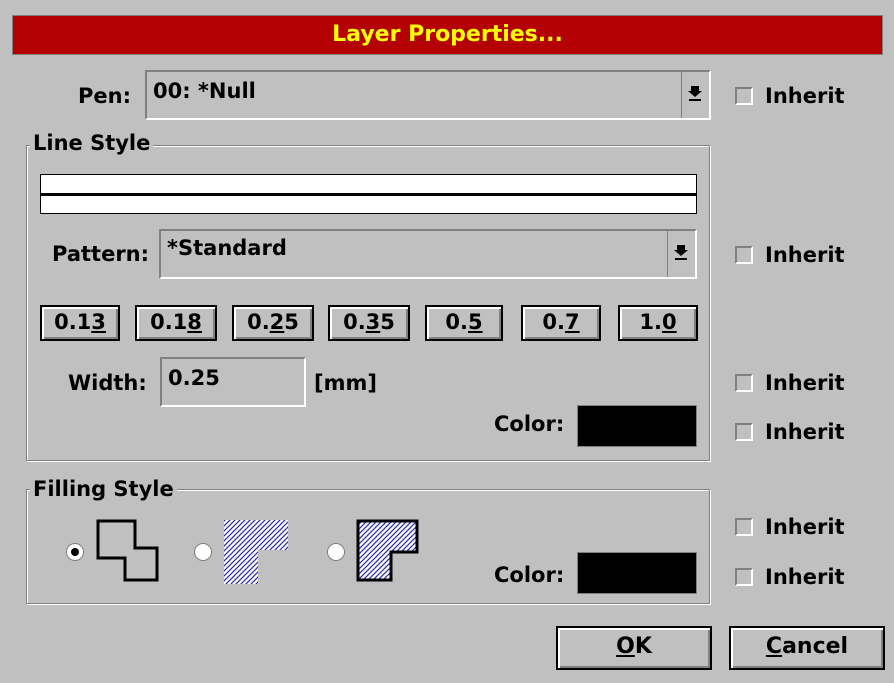 The image size is (894, 683). What do you see at coordinates (388, 551) in the screenshot?
I see `fill-hatched-outline-icon` at bounding box center [388, 551].